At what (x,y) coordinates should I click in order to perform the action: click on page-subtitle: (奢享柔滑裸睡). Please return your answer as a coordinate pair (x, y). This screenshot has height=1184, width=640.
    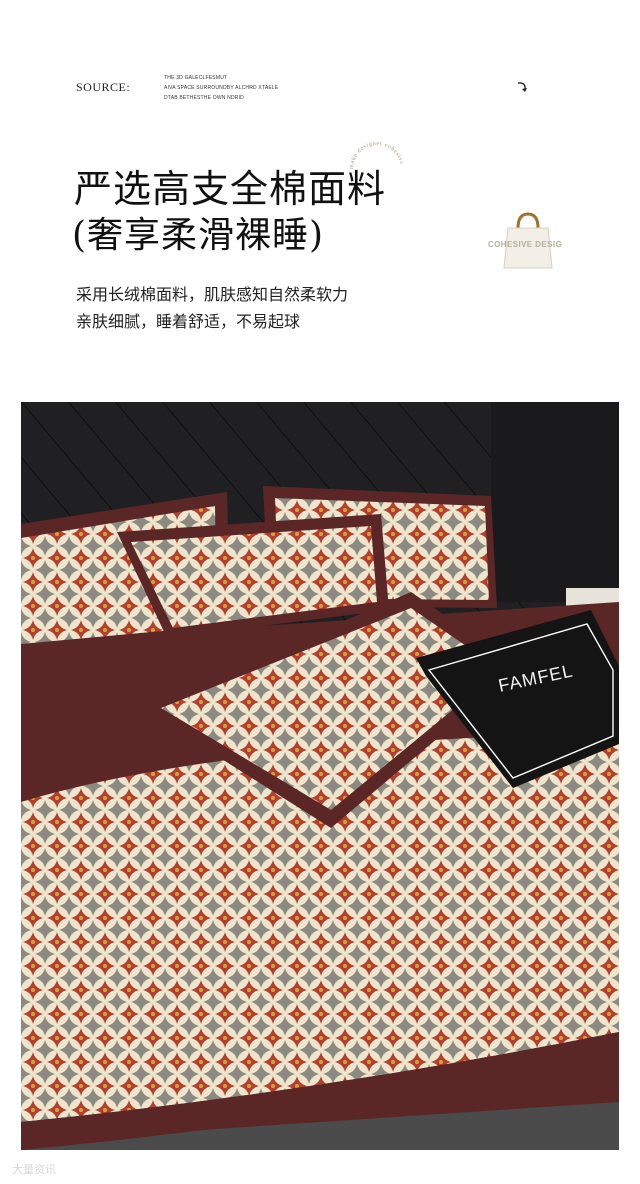
    Looking at the image, I should click on (198, 235).